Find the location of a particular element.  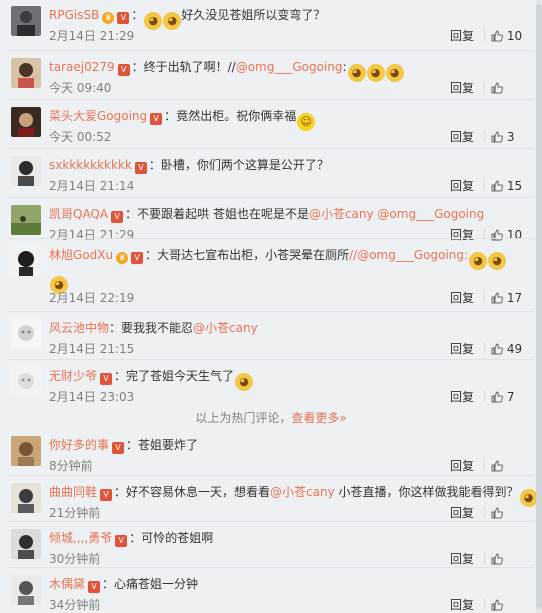

username: 无财少爷 is located at coordinates (73, 376).